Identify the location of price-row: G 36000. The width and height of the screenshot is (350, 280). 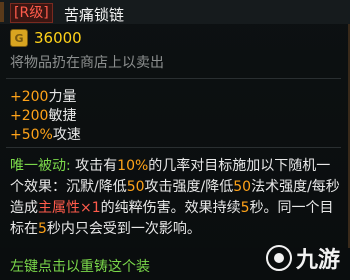
(46, 38).